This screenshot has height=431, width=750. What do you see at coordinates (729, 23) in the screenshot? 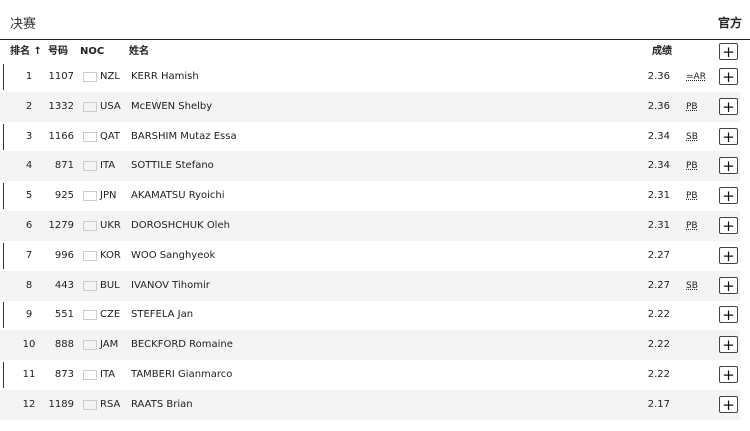
I see `official-label: 官方` at bounding box center [729, 23].